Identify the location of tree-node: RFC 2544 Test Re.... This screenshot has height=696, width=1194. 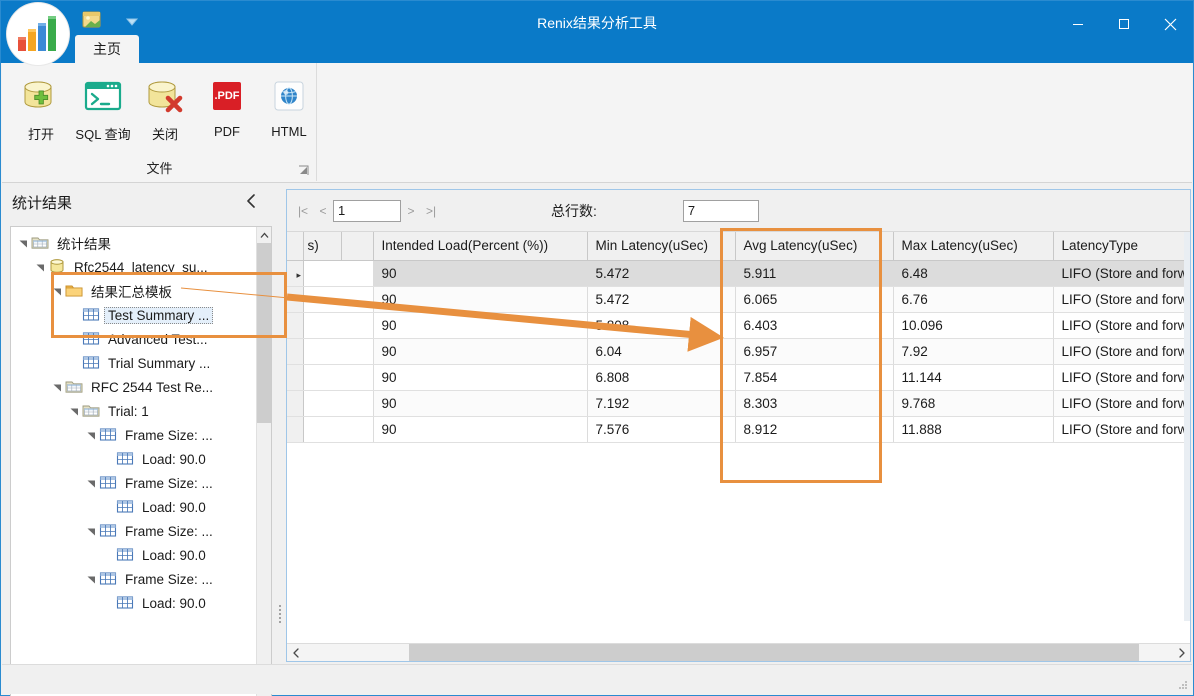
(134, 387).